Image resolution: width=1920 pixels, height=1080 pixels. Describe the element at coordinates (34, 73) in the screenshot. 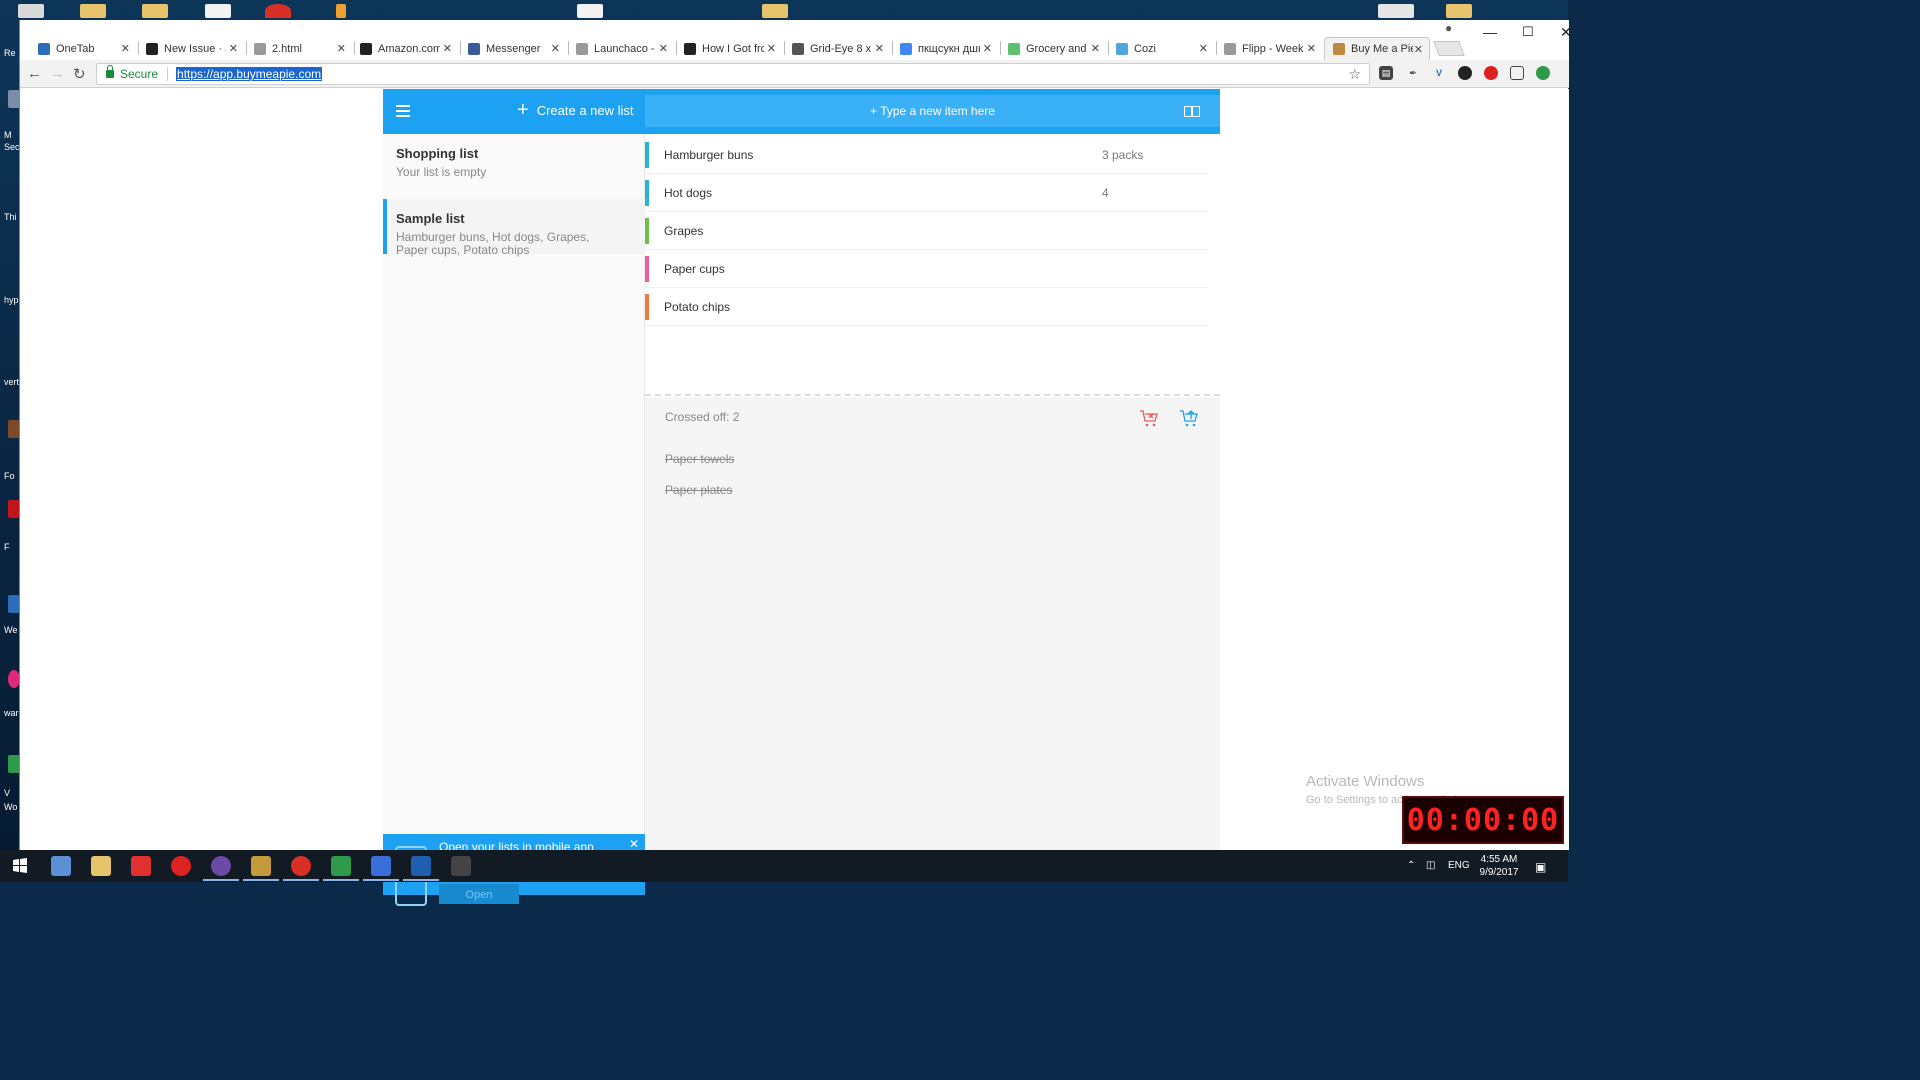

I see `back-icon: ←` at that location.